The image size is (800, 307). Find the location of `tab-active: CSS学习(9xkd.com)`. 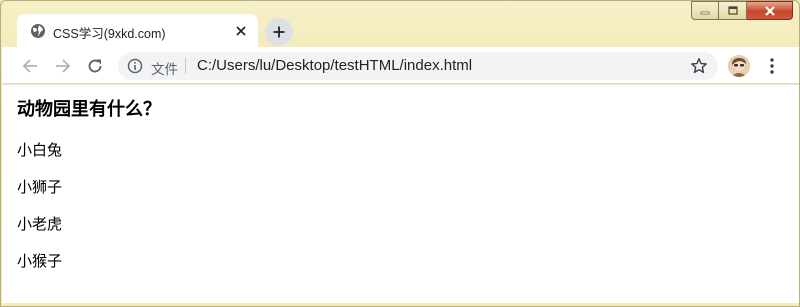

tab-active: CSS学习(9xkd.com) is located at coordinates (137, 31).